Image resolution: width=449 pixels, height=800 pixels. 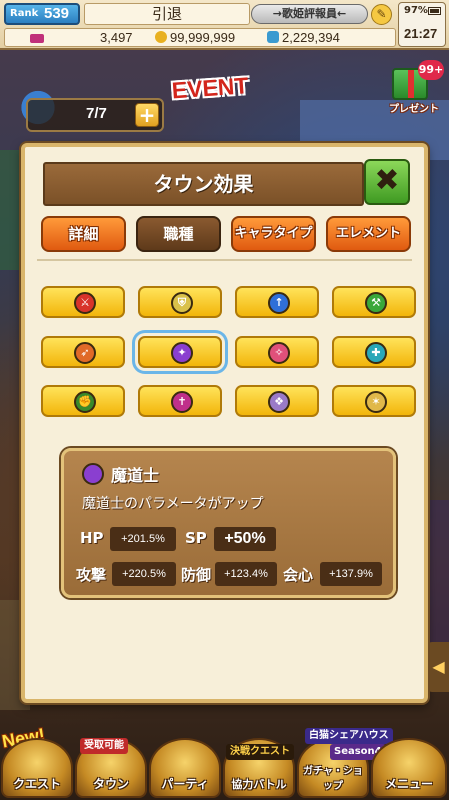 I want to click on defense-label: 防御, so click(x=196, y=575).